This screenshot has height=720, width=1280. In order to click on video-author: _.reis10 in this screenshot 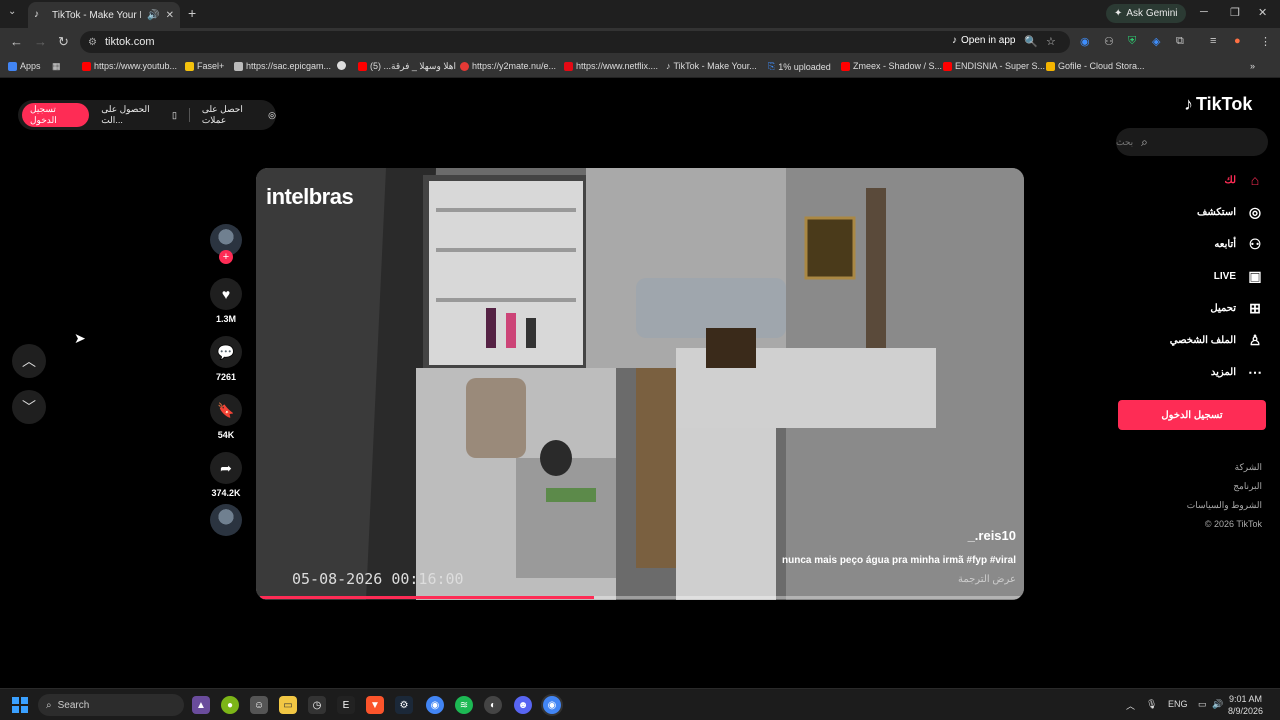, I will do `click(992, 535)`.